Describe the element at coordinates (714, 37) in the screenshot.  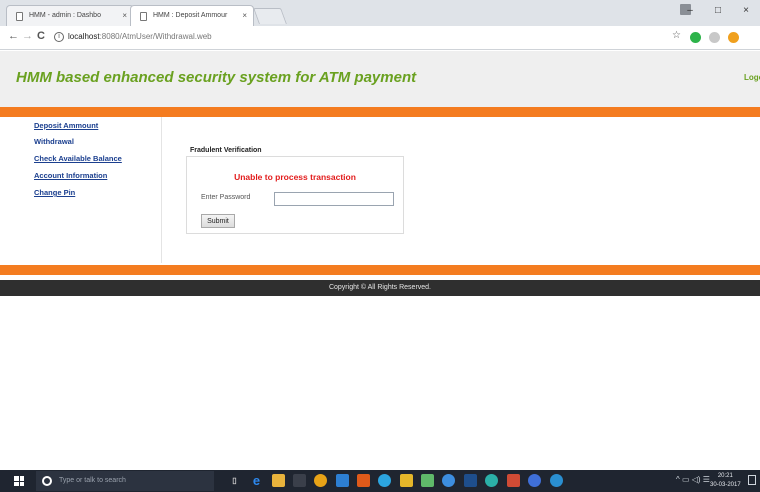
I see `extension-gray-icon` at that location.